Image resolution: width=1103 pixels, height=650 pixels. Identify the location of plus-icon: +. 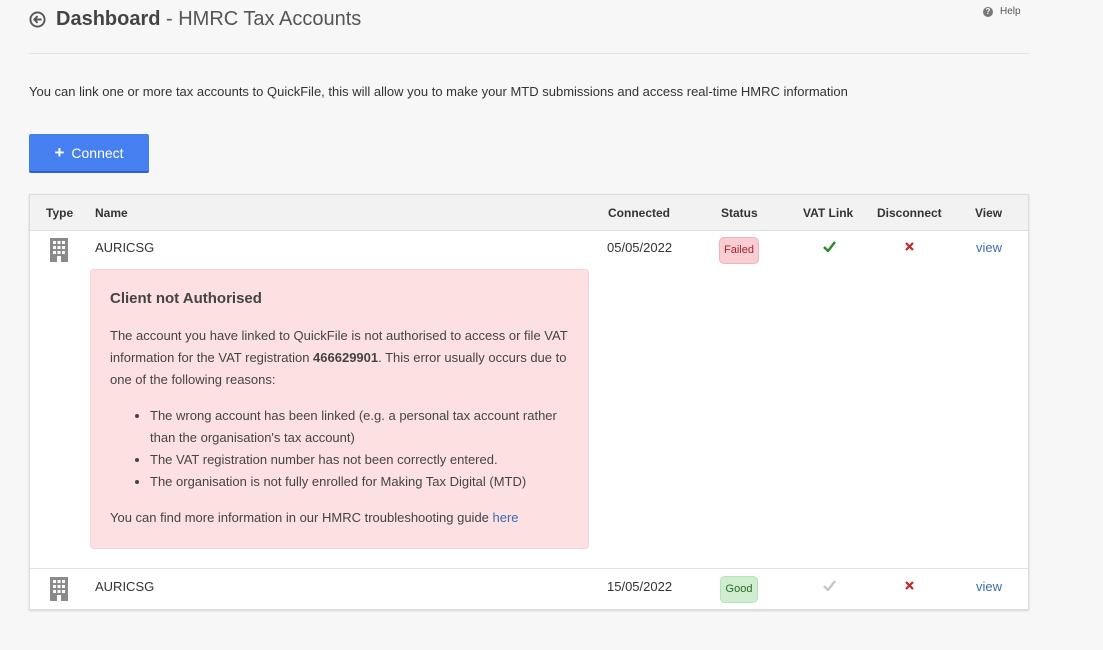
(59, 152).